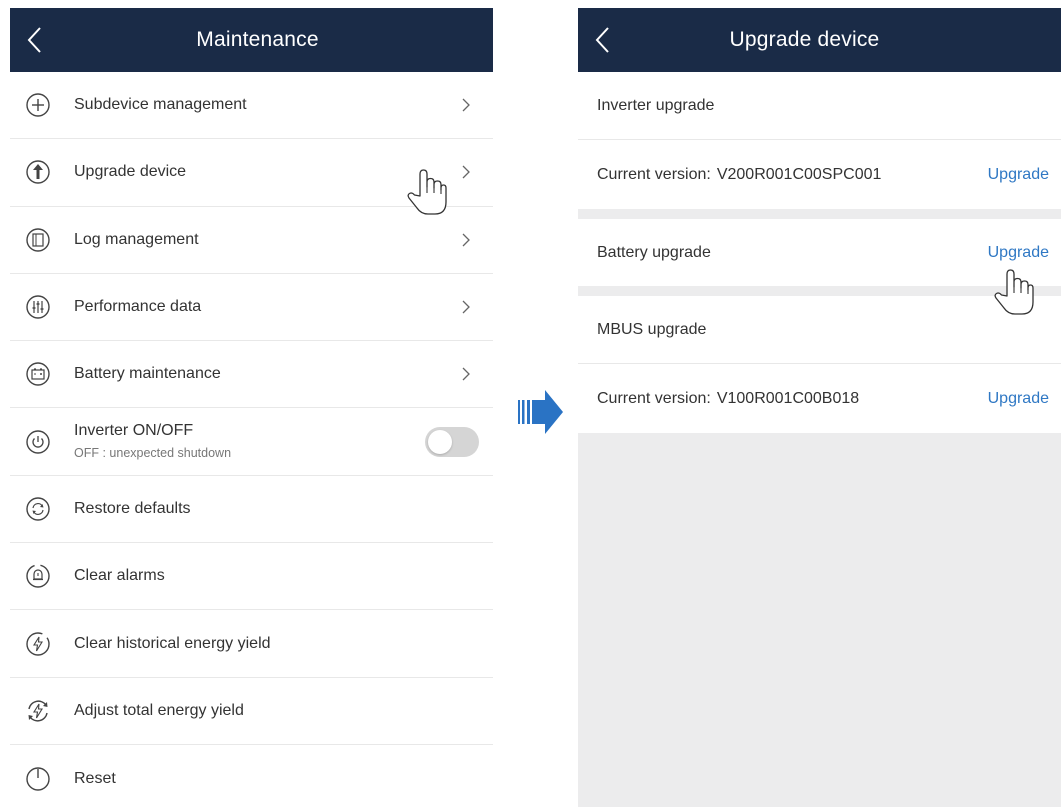  Describe the element at coordinates (1018, 399) in the screenshot. I see `mbus-upgrade-link: Upgrade` at that location.